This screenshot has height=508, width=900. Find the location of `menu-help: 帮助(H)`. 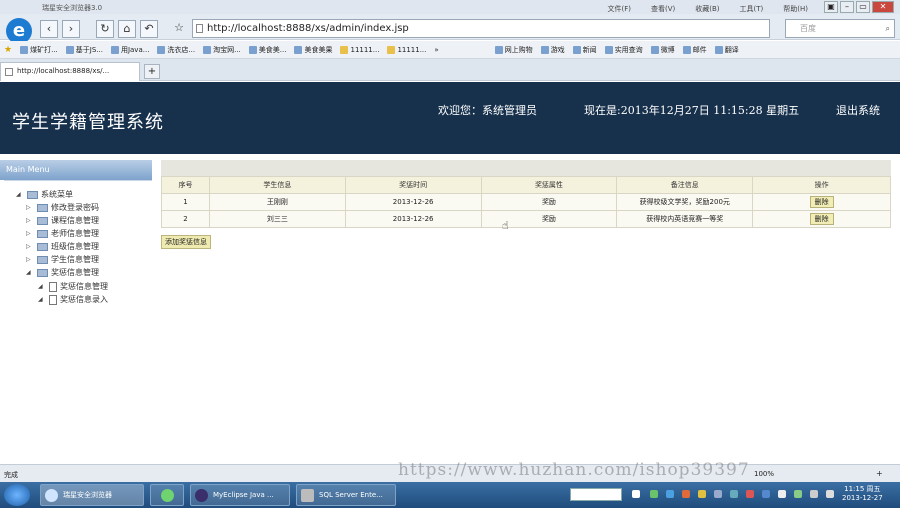

menu-help: 帮助(H) is located at coordinates (795, 9).